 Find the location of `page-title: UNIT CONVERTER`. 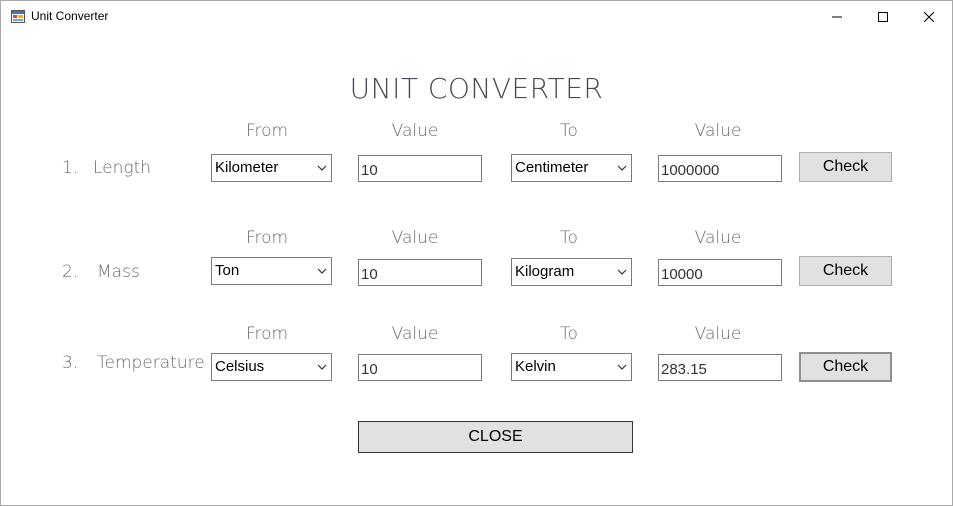

page-title: UNIT CONVERTER is located at coordinates (476, 88).